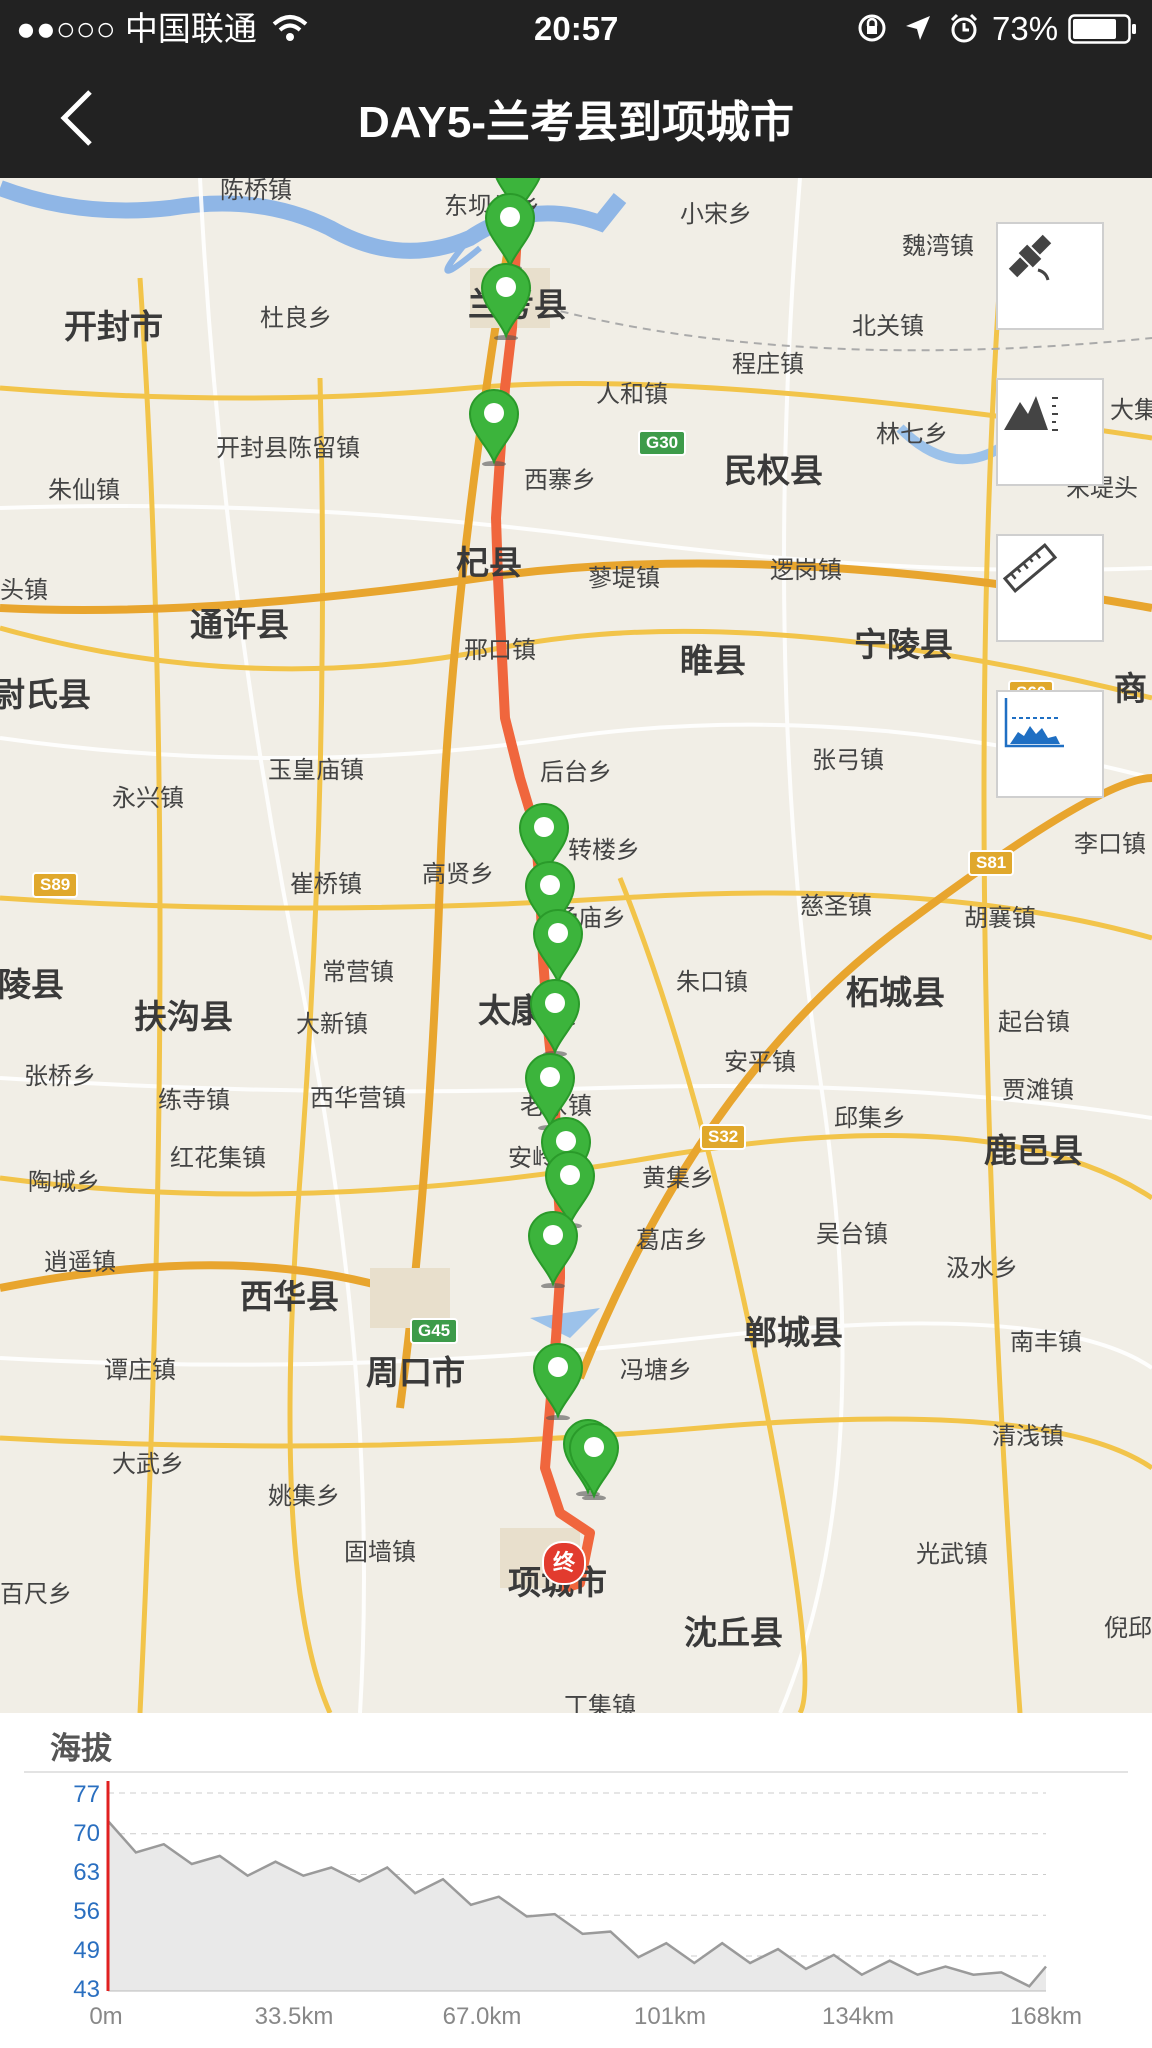 The image size is (1152, 2048). I want to click on place-label: 陶城乡, so click(64, 1182).